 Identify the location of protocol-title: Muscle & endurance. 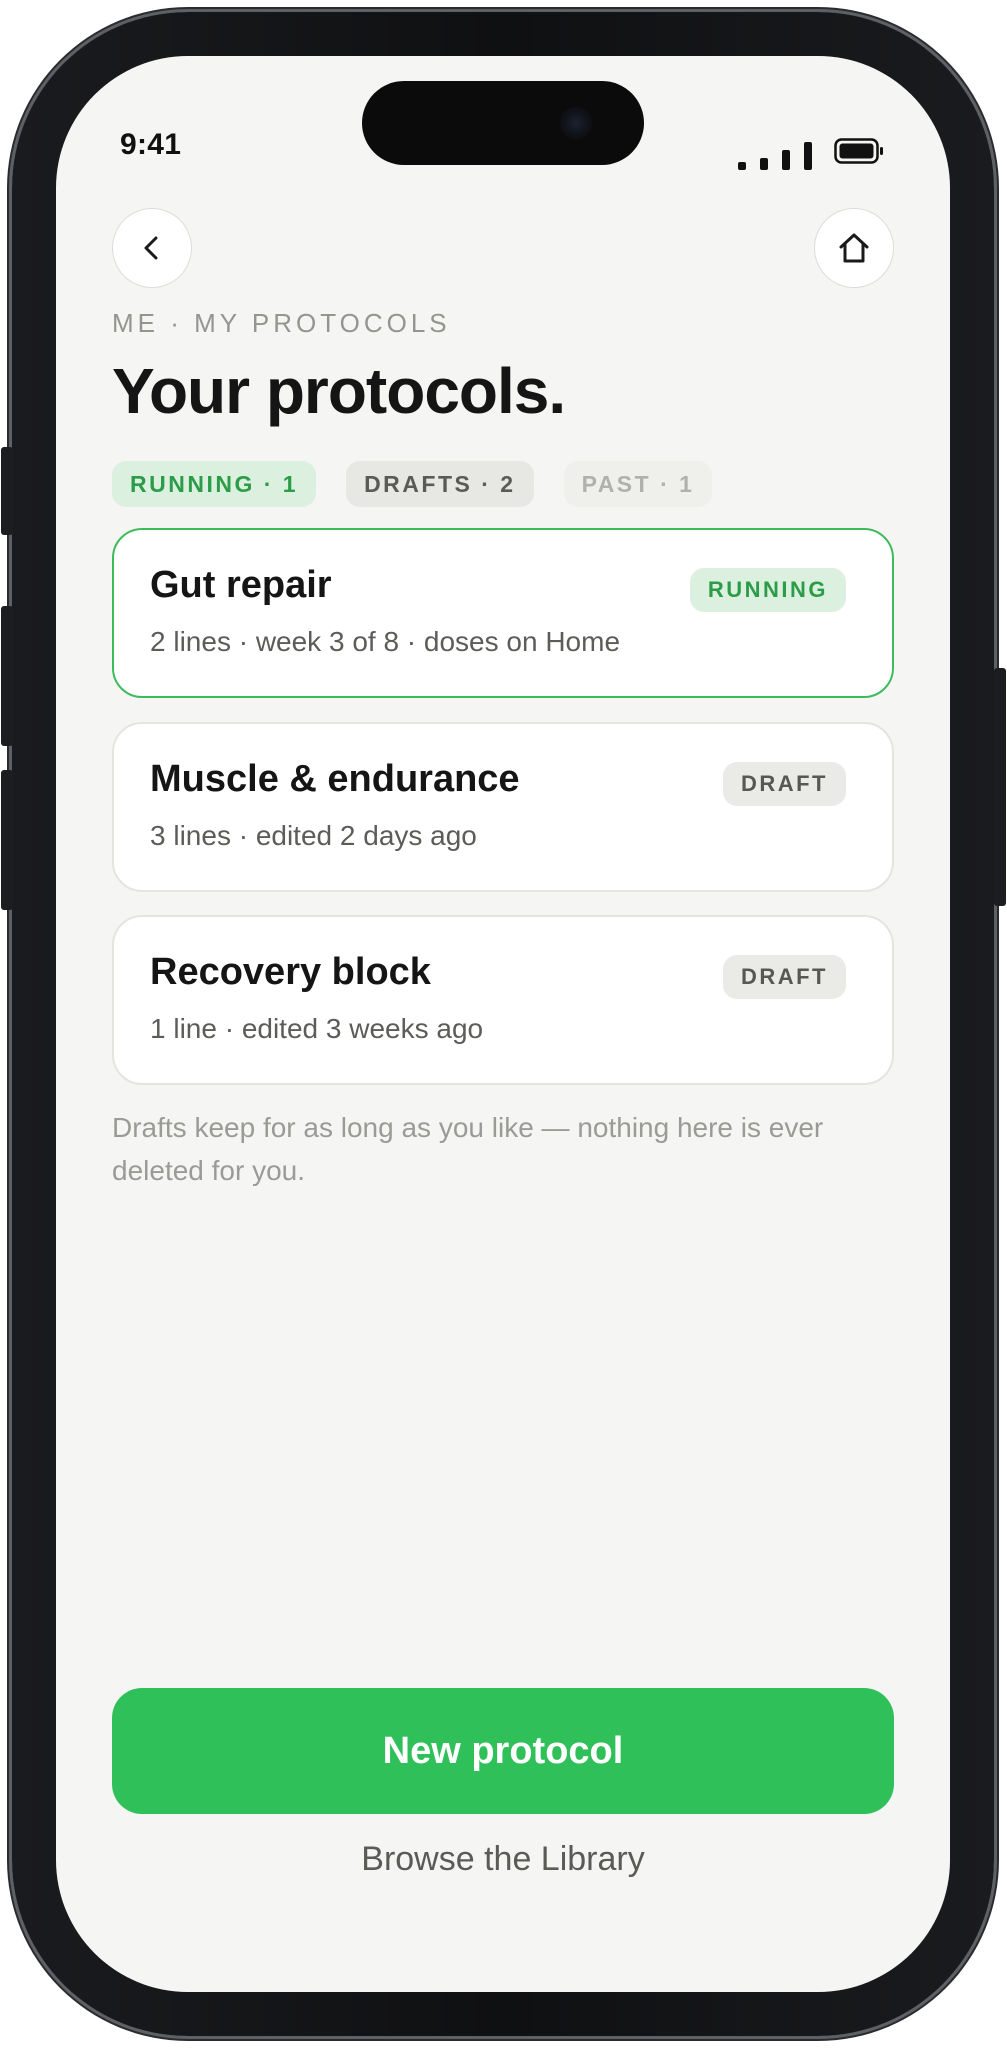
(335, 779).